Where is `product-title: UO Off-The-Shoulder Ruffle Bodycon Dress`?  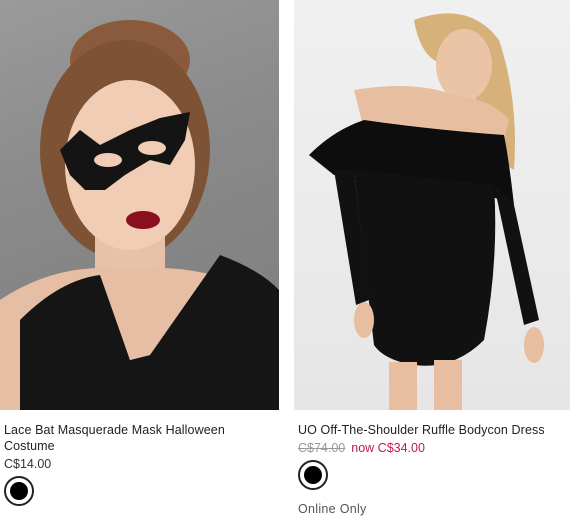
product-title: UO Off-The-Shoulder Ruffle Bodycon Dress is located at coordinates (432, 430).